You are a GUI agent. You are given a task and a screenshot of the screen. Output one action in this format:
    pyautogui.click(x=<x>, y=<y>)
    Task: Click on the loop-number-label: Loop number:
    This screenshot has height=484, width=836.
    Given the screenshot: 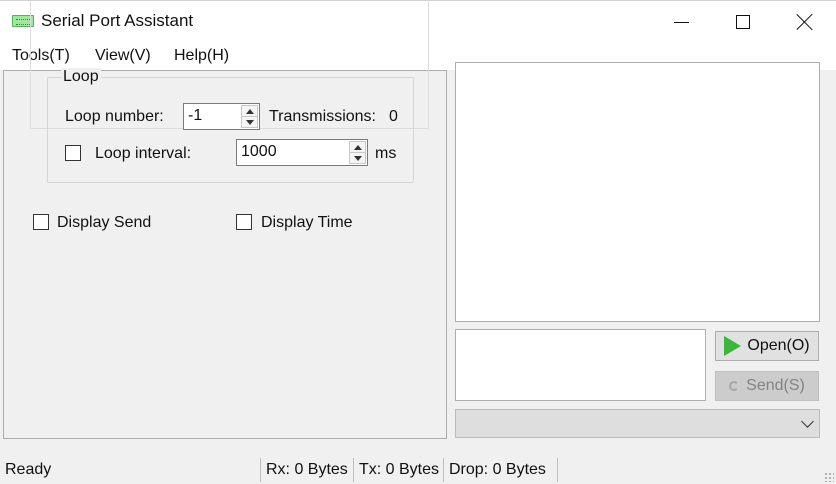 What is the action you would take?
    pyautogui.click(x=114, y=116)
    